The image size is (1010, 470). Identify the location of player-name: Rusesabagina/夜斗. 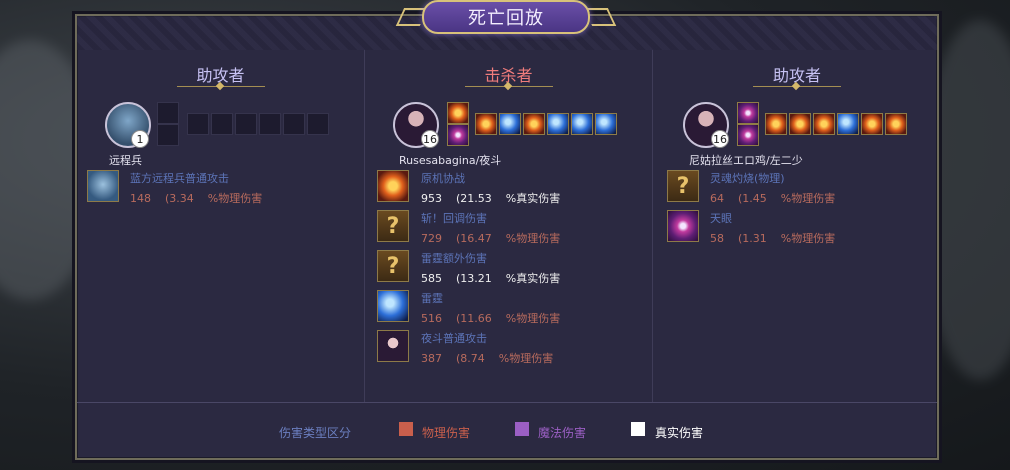
(450, 160).